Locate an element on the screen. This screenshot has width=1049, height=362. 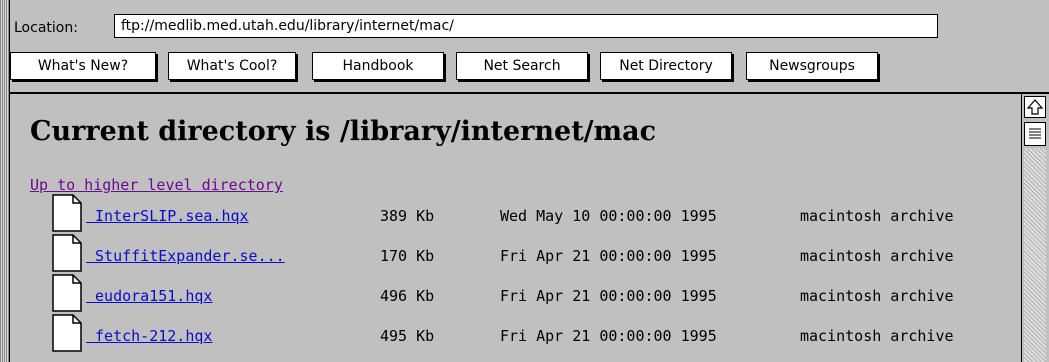
scroll-up-button is located at coordinates (1035, 107).